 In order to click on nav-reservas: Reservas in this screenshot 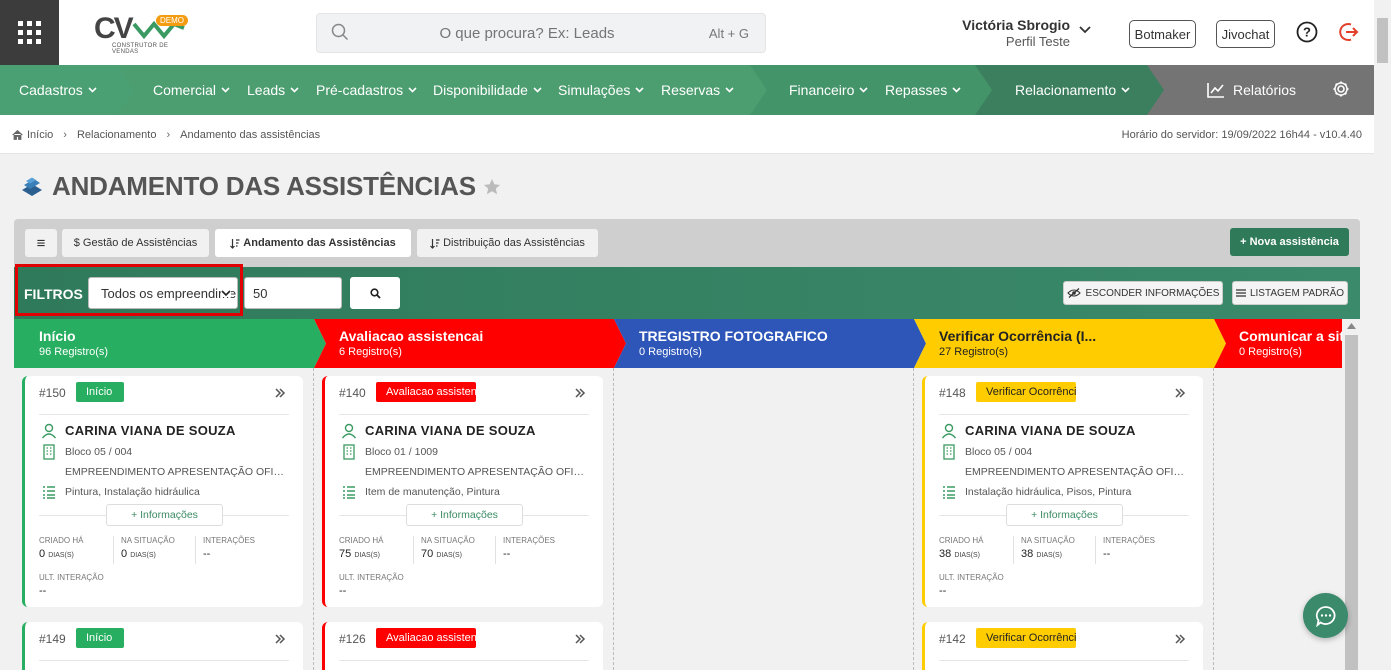, I will do `click(697, 90)`.